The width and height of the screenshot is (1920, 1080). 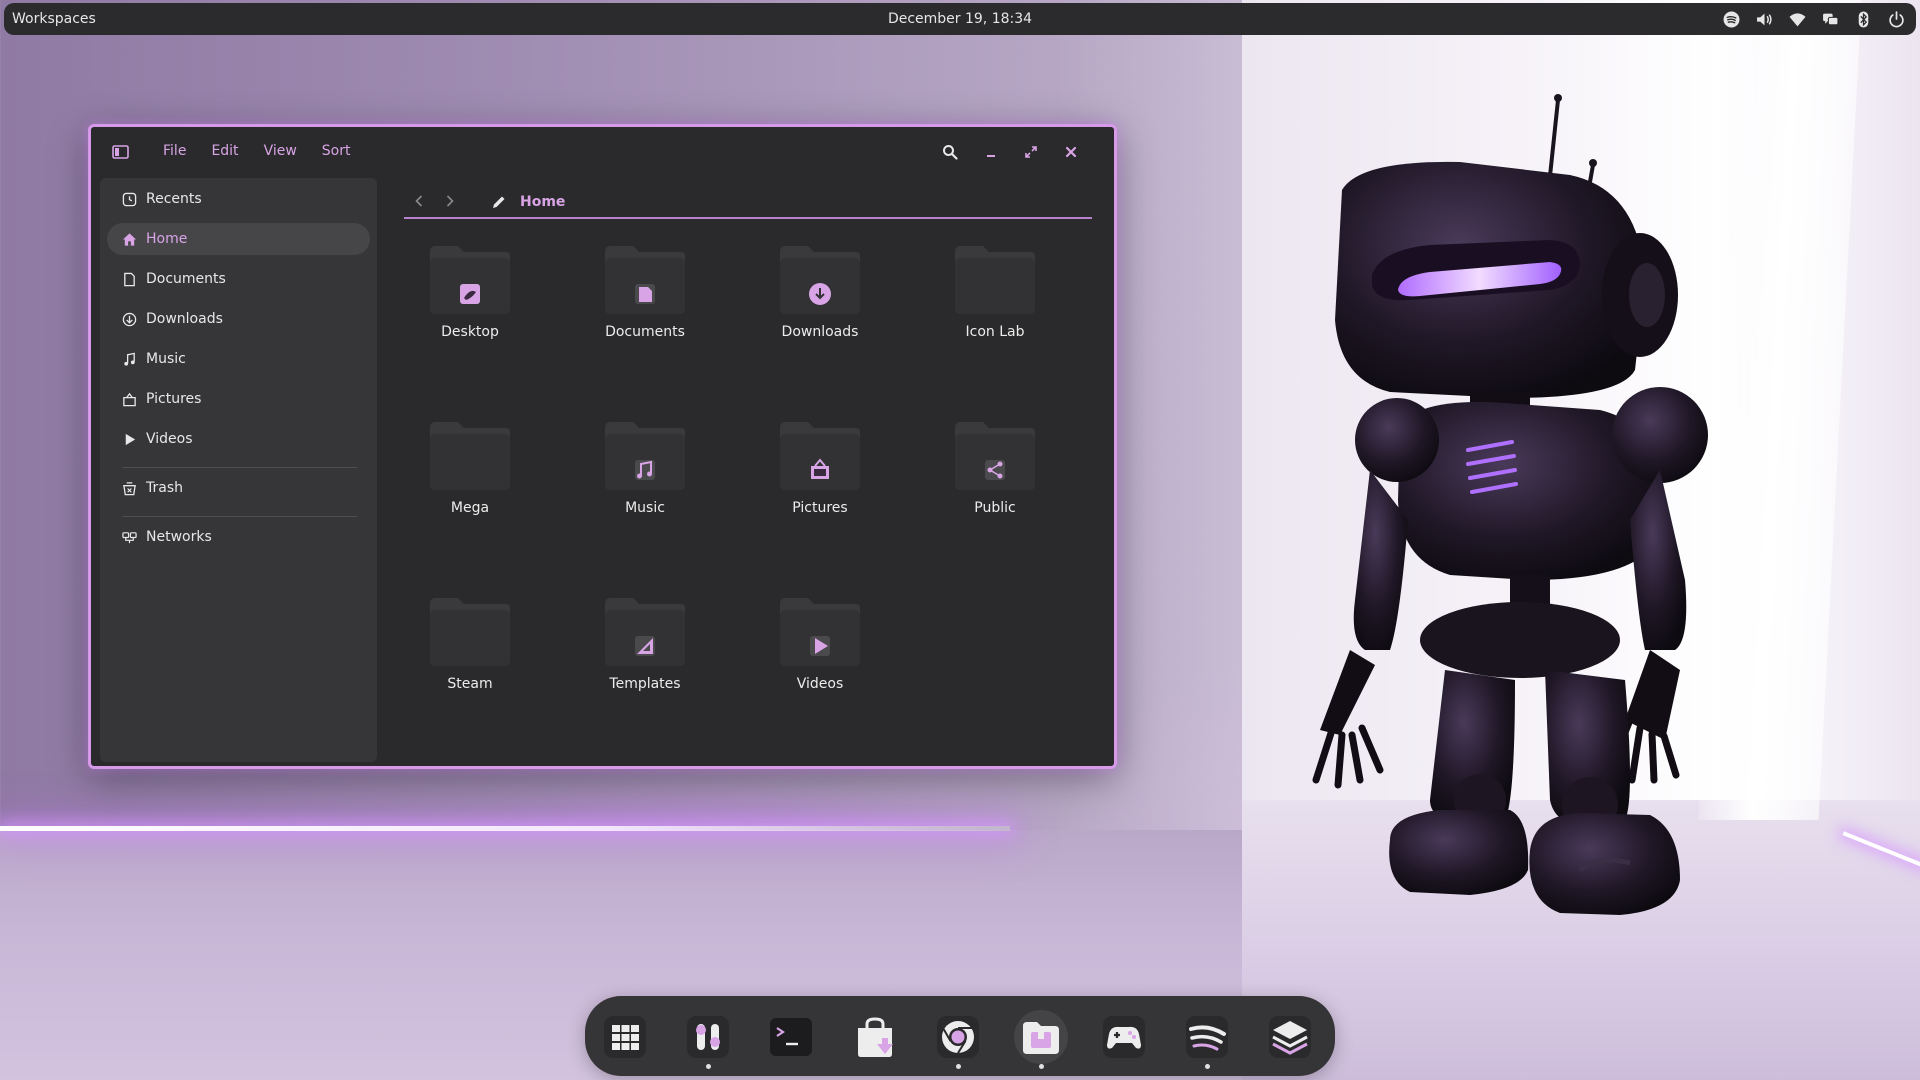 I want to click on edit-path-icon, so click(x=500, y=203).